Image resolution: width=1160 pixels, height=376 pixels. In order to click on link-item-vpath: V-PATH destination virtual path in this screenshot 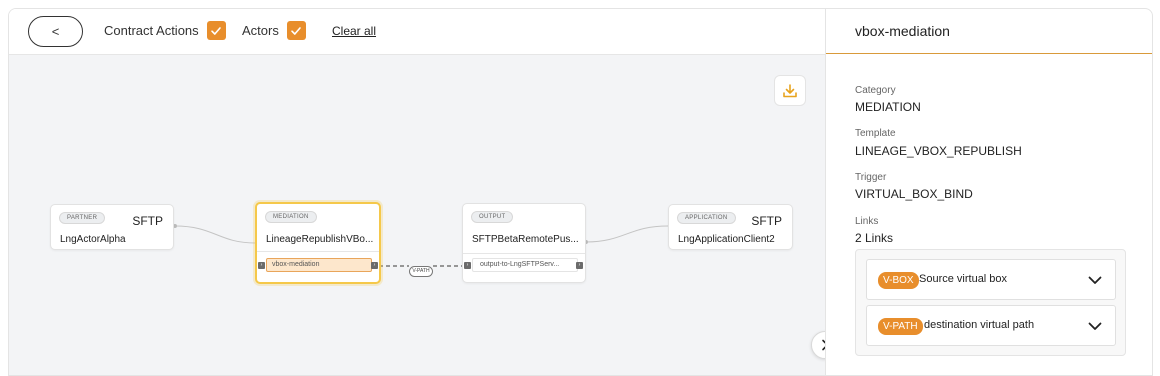, I will do `click(991, 325)`.